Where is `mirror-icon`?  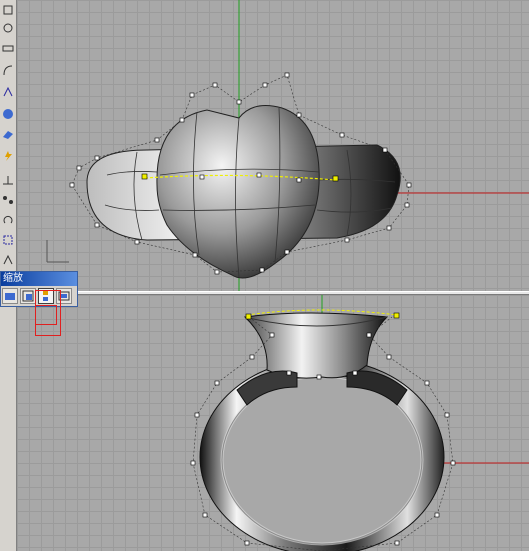
mirror-icon is located at coordinates (8, 260).